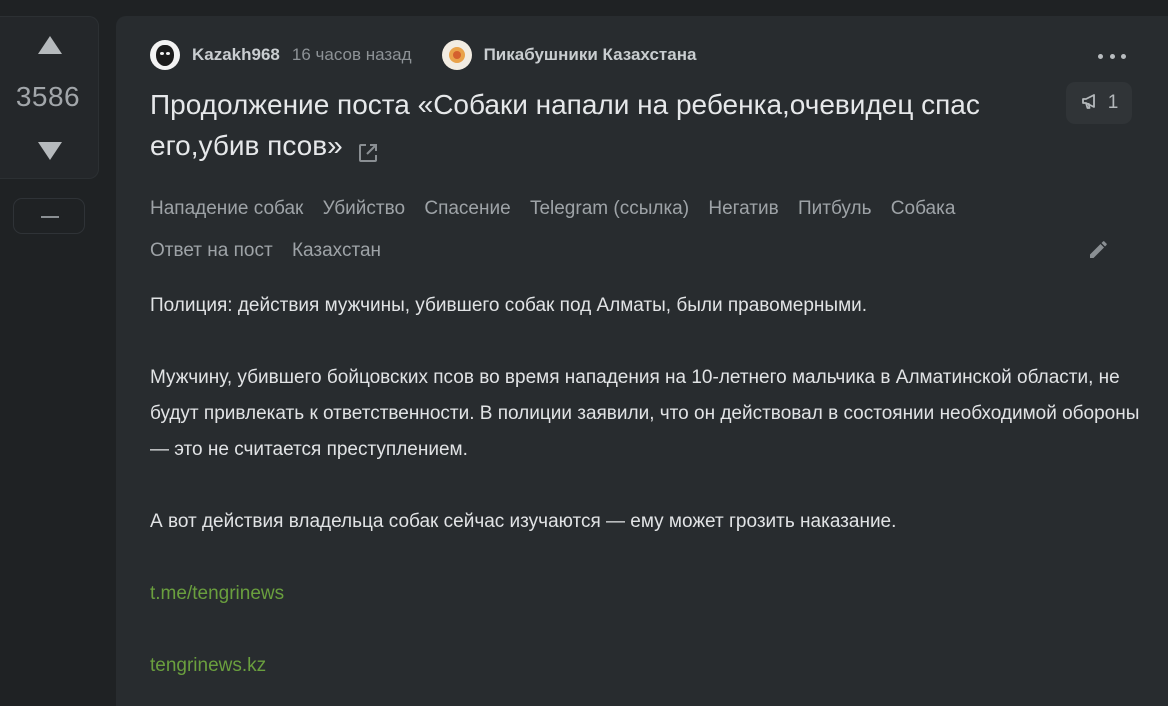 This screenshot has width=1168, height=706. Describe the element at coordinates (1090, 103) in the screenshot. I see `megaphone-icon` at that location.